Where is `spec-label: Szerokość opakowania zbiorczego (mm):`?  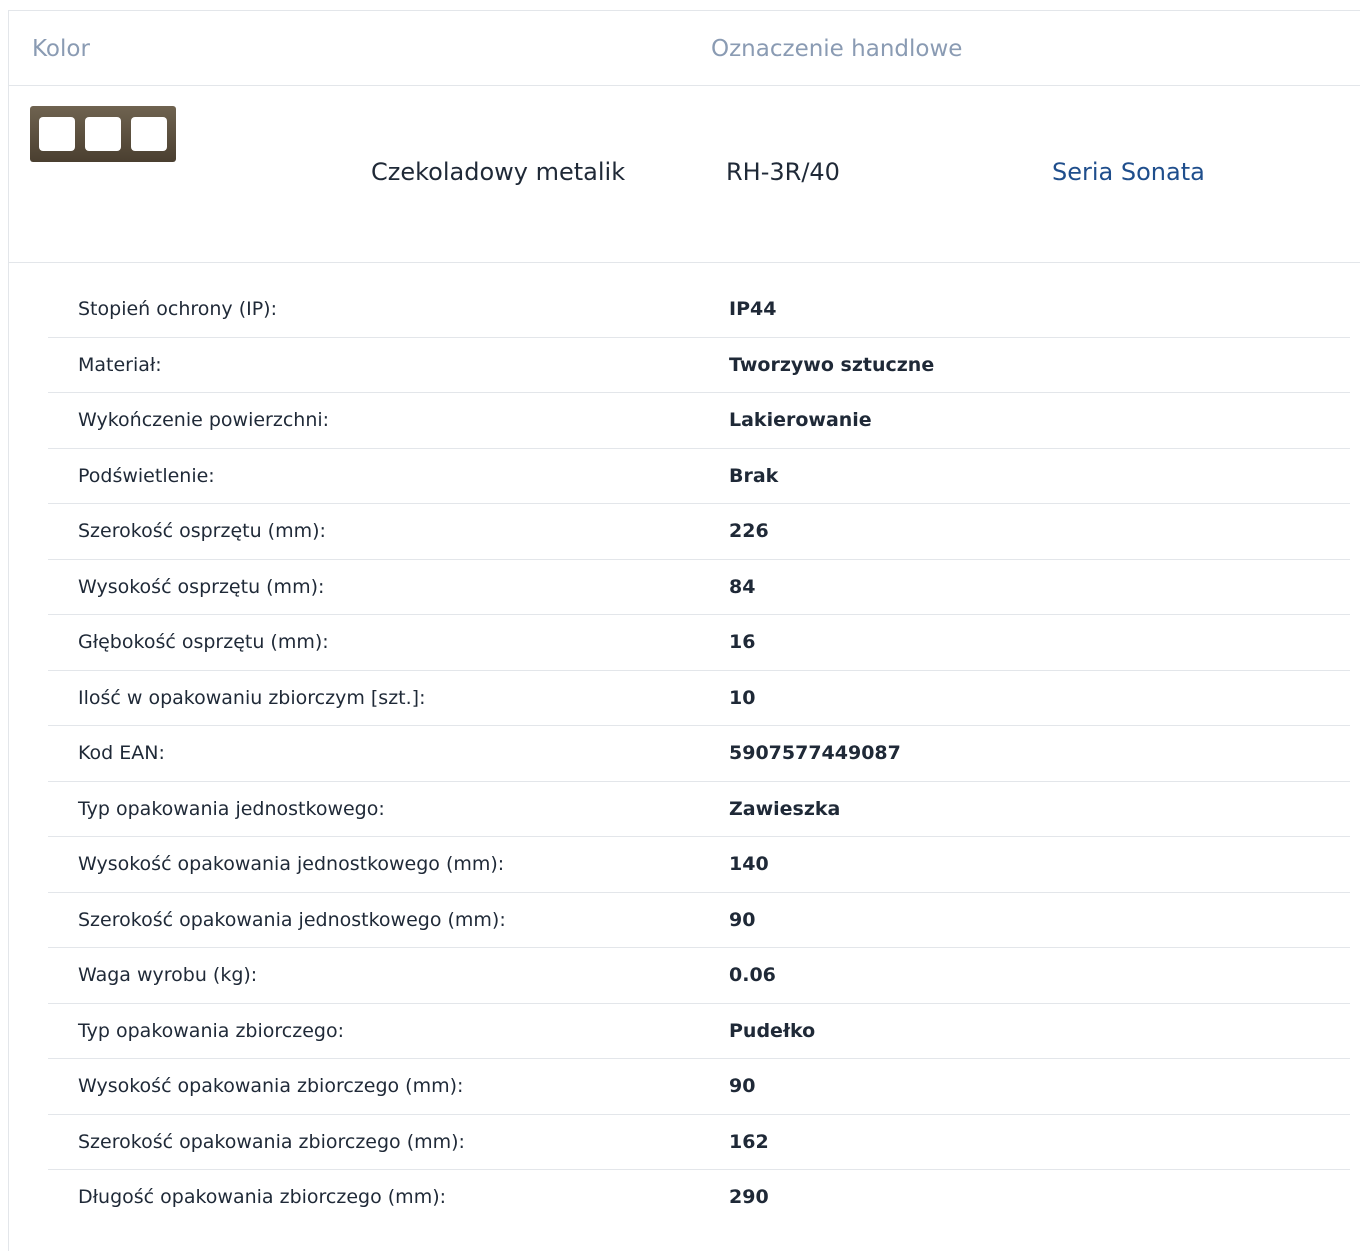
spec-label: Szerokość opakowania zbiorczego (mm): is located at coordinates (271, 1141).